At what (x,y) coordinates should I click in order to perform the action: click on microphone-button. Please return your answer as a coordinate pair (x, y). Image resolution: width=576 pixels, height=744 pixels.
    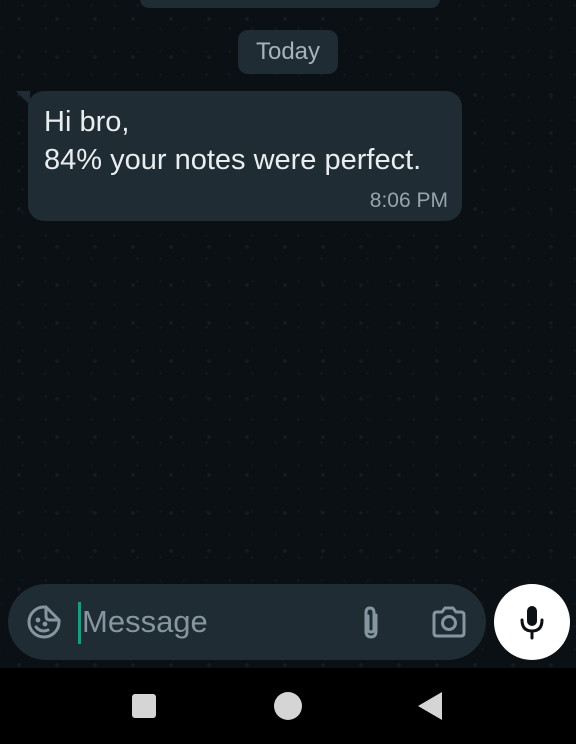
    Looking at the image, I should click on (532, 622).